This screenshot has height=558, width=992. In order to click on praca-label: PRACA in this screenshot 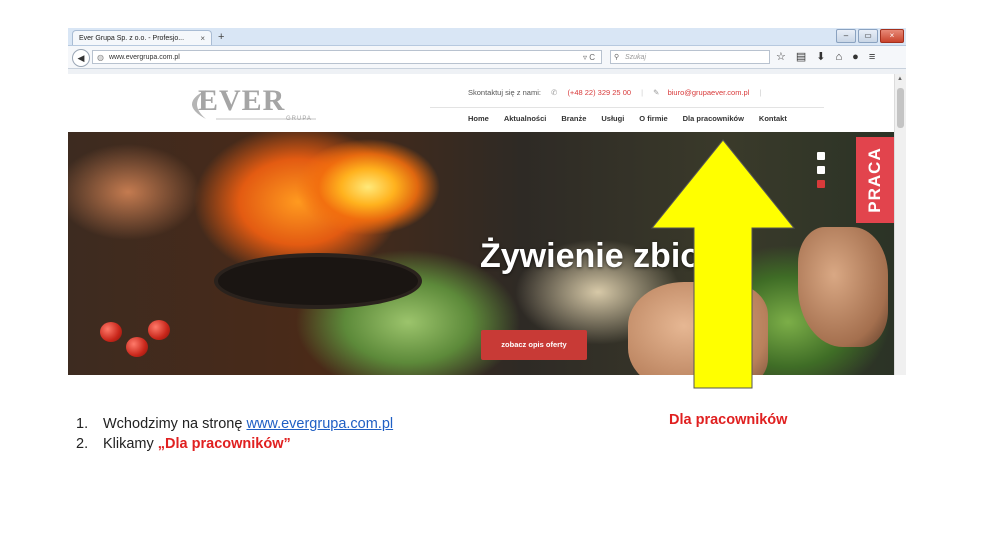, I will do `click(874, 180)`.